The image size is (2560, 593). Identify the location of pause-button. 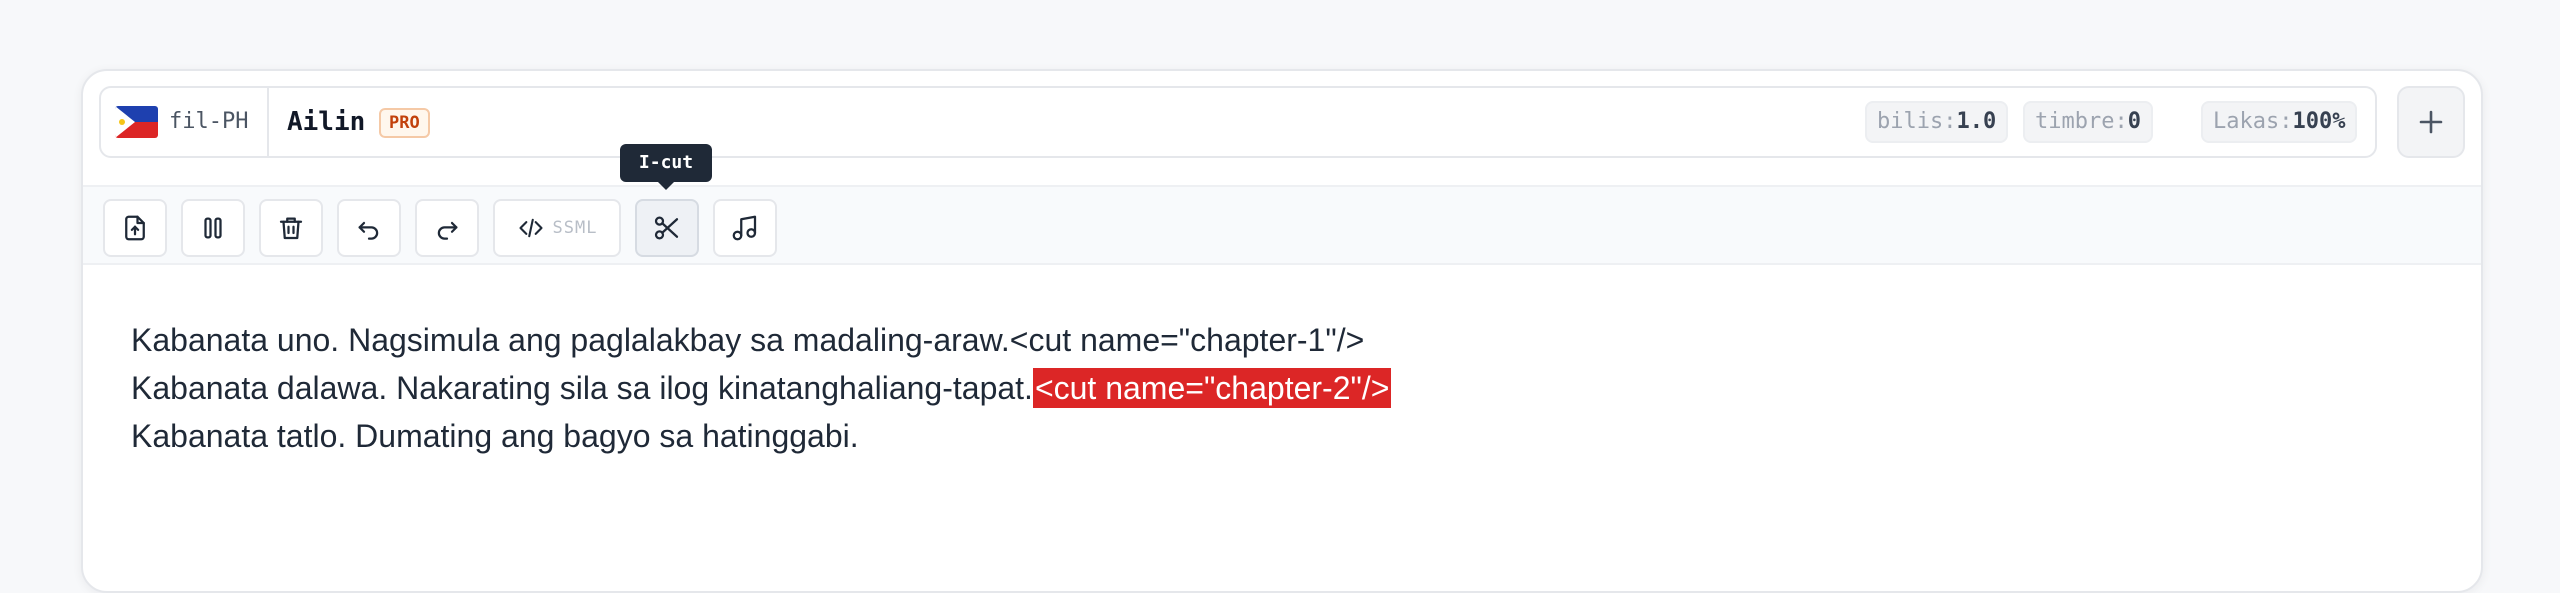
(213, 228).